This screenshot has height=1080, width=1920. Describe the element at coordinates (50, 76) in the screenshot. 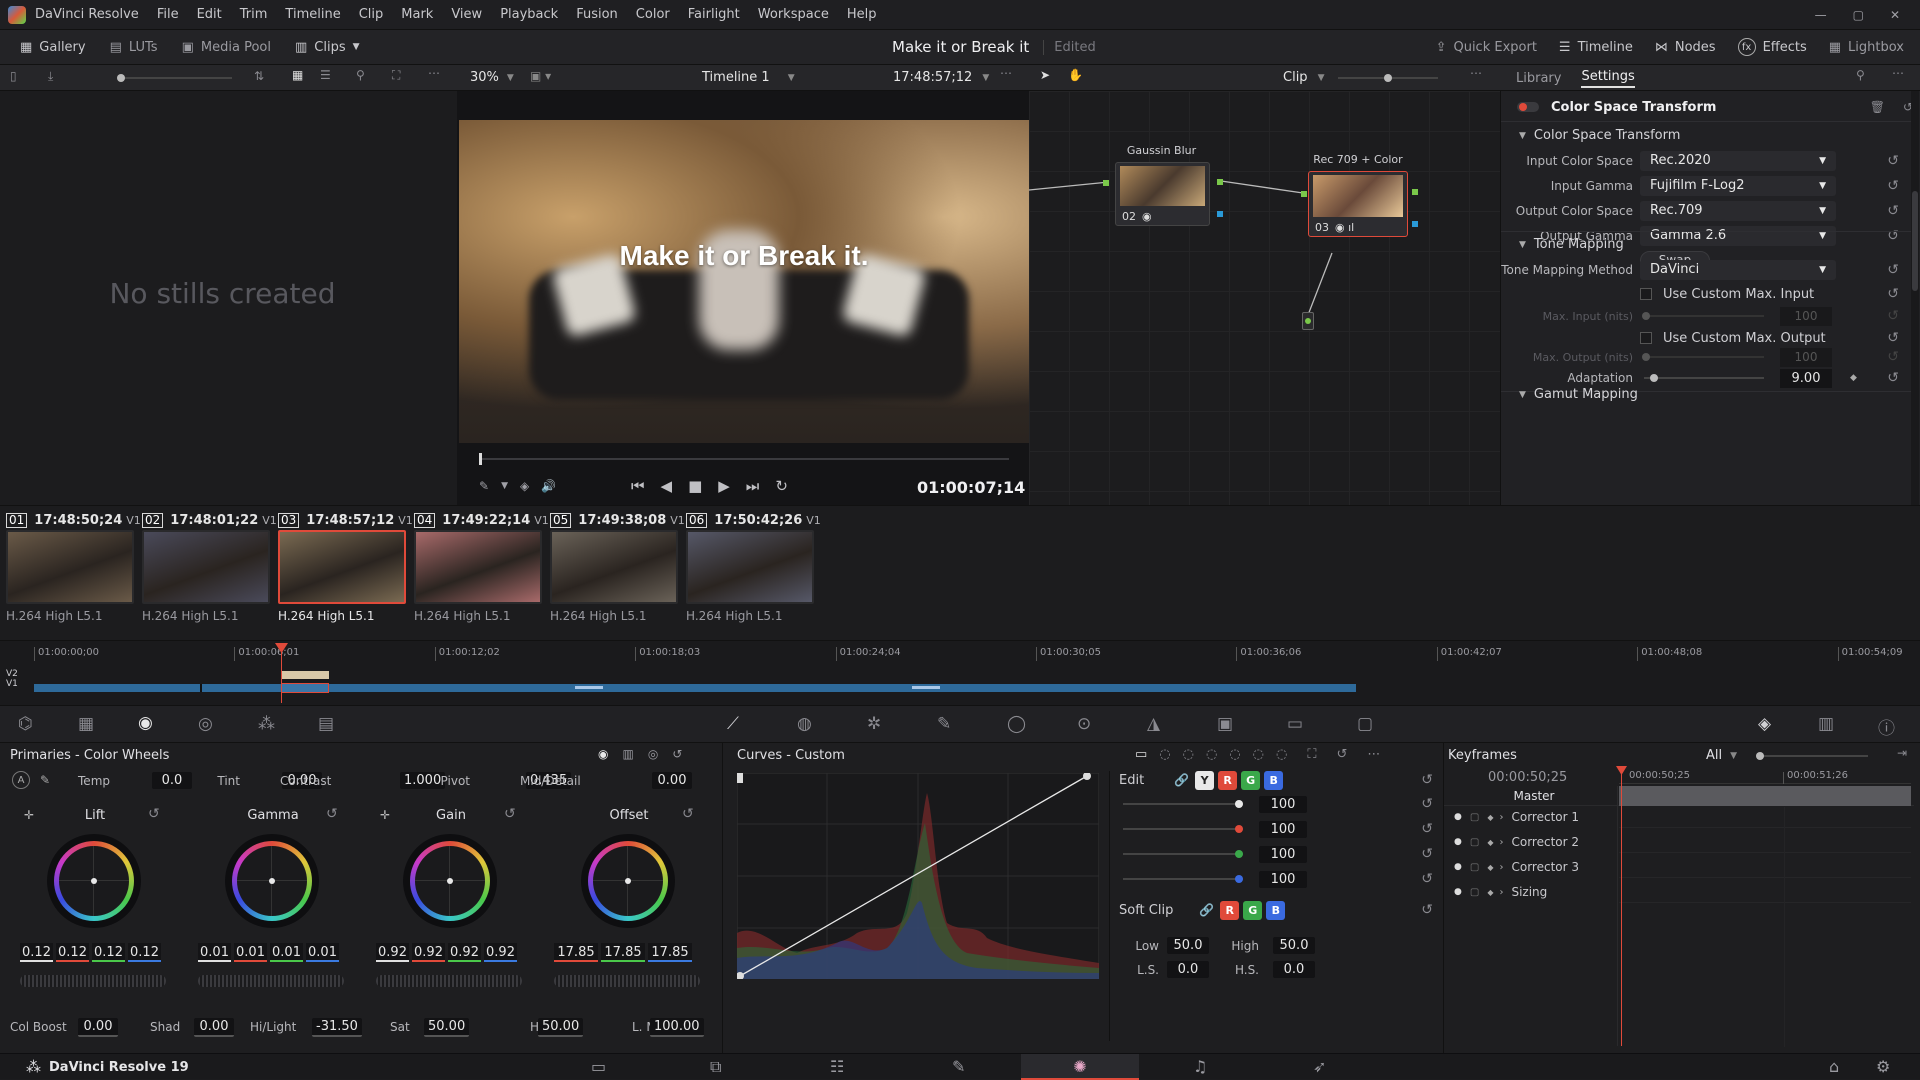

I see `import-still-icon: ⤓` at that location.